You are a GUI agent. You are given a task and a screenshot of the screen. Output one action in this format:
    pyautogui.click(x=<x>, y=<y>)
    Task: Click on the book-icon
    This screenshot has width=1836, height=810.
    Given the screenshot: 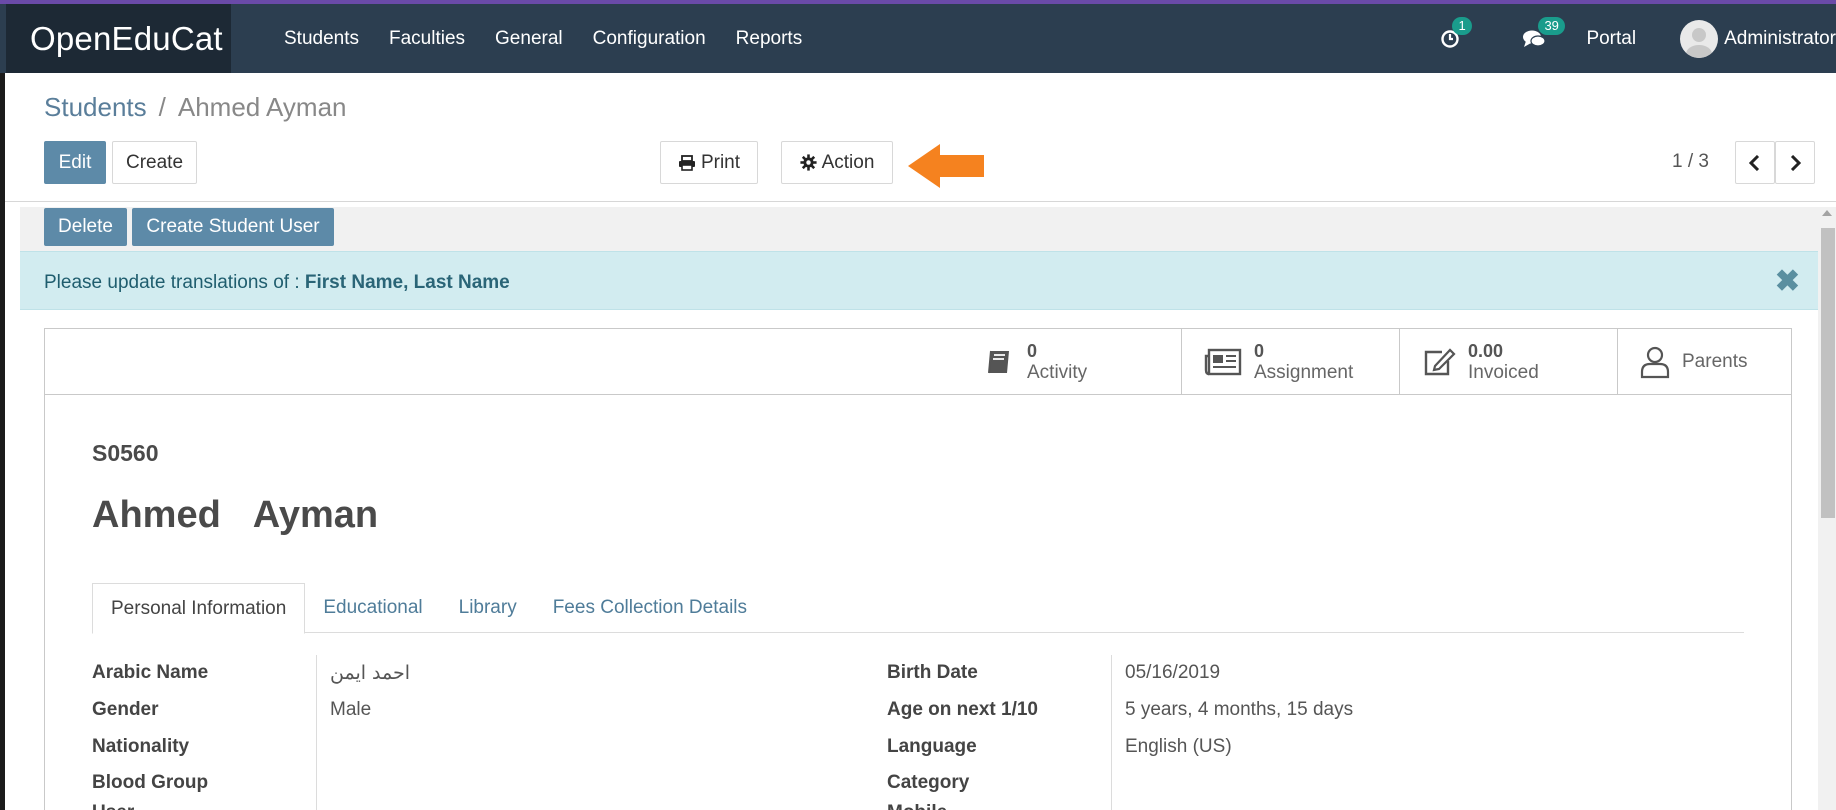 What is the action you would take?
    pyautogui.click(x=998, y=362)
    